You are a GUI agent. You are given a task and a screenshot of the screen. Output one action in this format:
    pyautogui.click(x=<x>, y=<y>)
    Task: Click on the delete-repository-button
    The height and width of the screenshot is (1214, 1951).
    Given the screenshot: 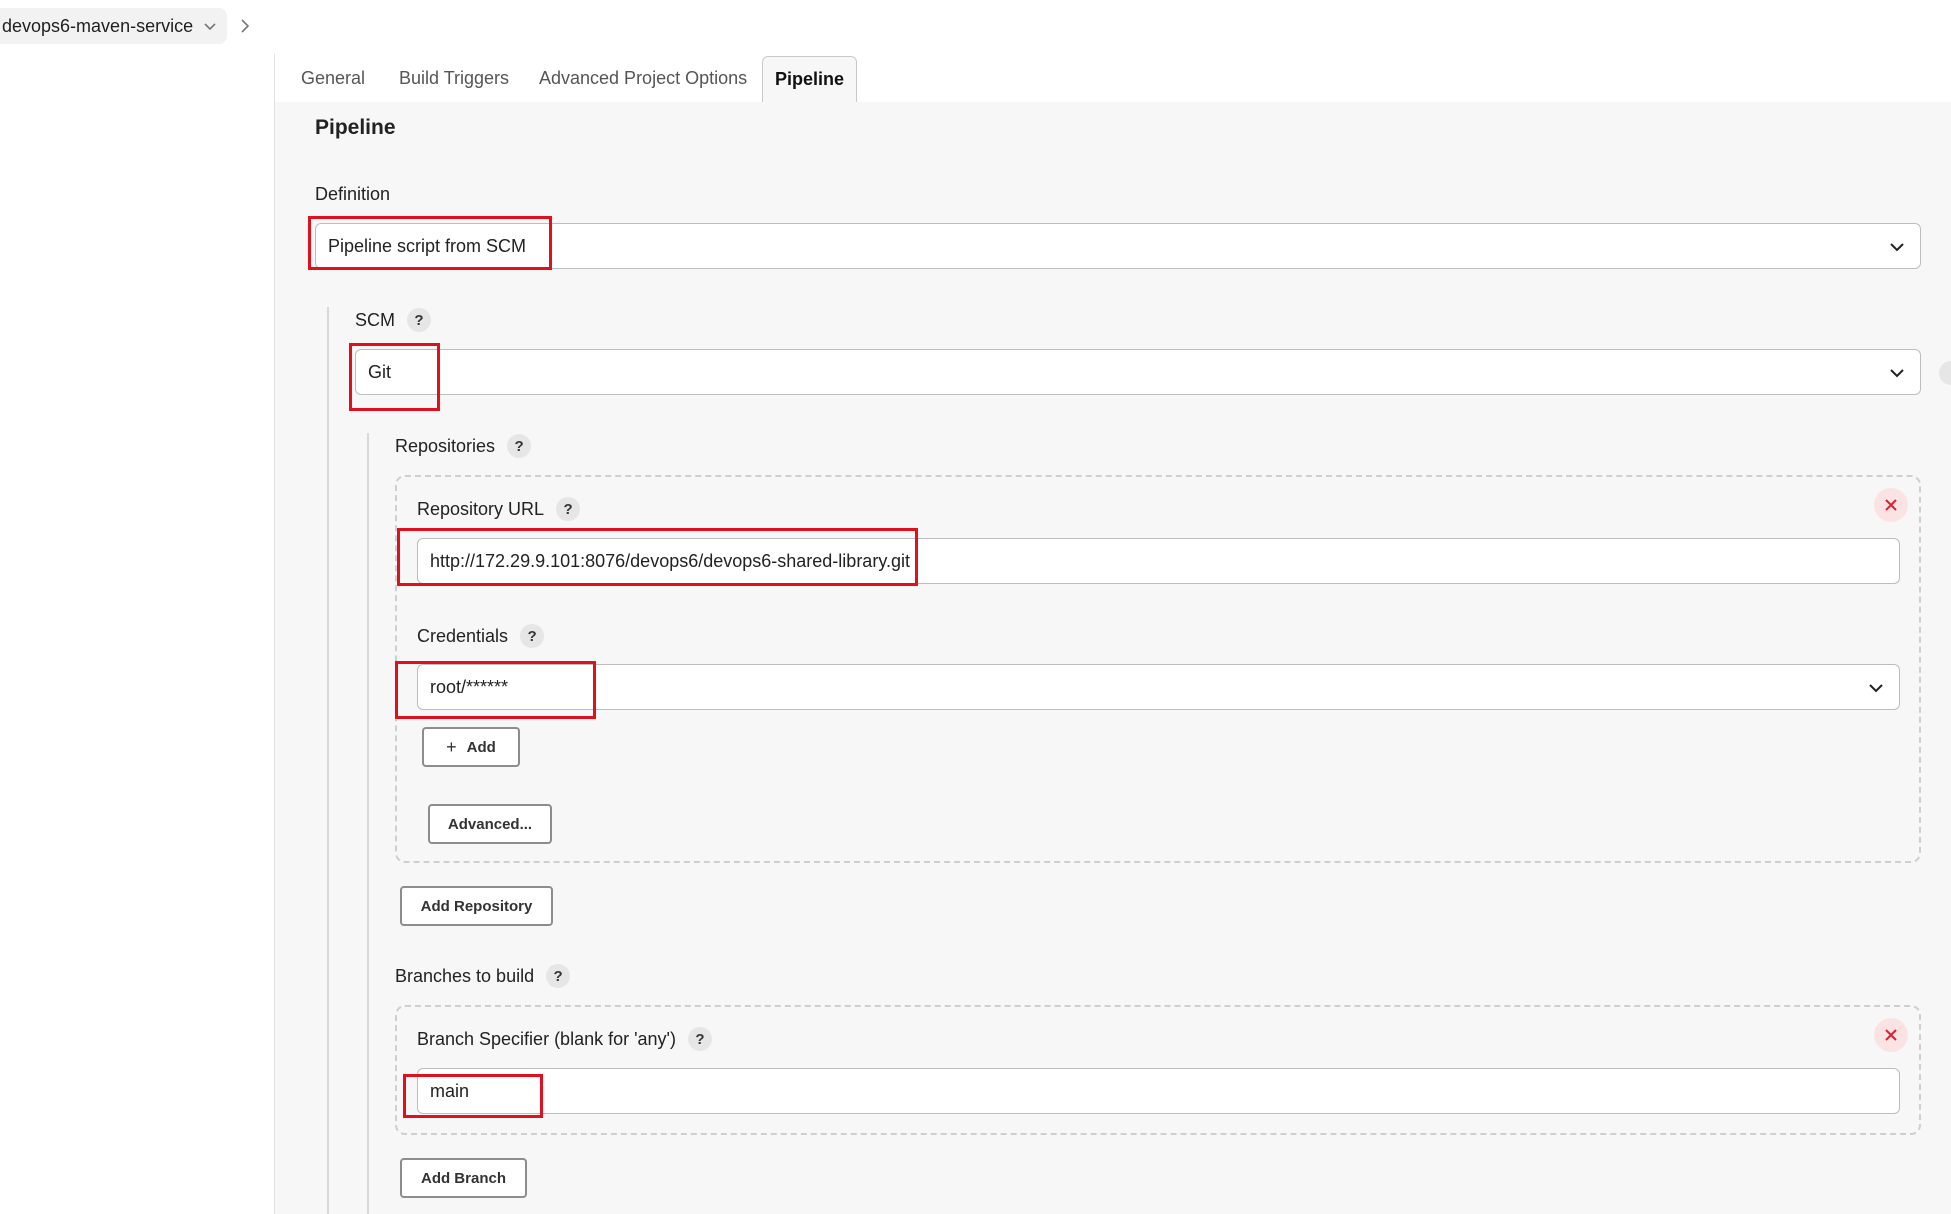 What is the action you would take?
    pyautogui.click(x=1891, y=505)
    